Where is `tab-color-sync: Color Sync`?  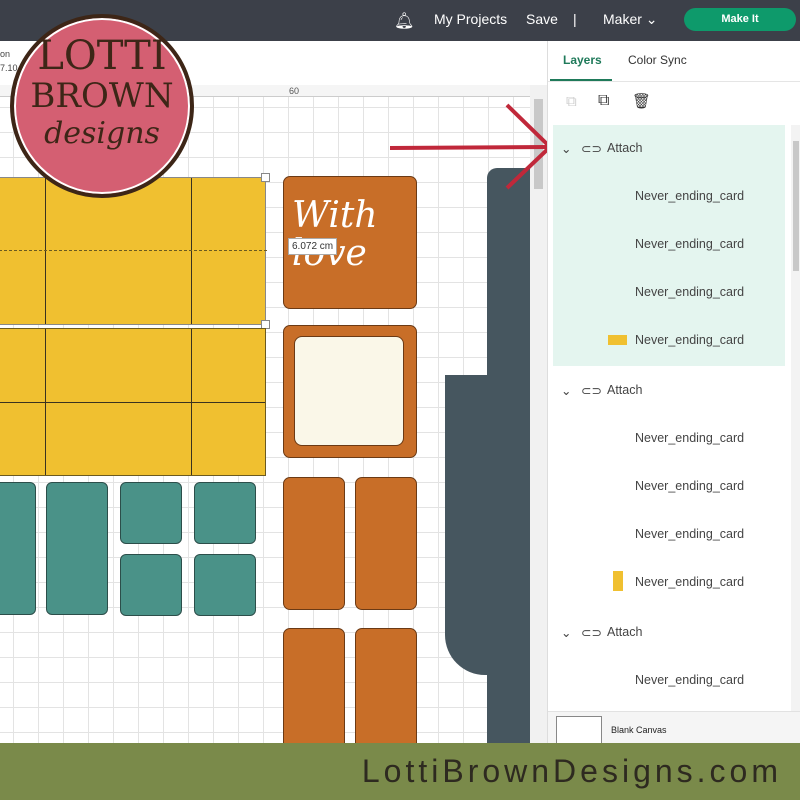 tab-color-sync: Color Sync is located at coordinates (657, 60).